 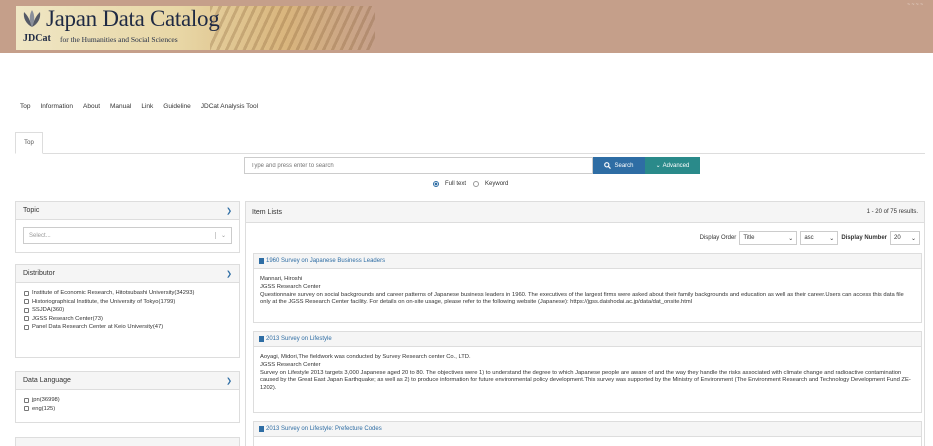 I want to click on topic-select: Select... ⌄, so click(x=127, y=235).